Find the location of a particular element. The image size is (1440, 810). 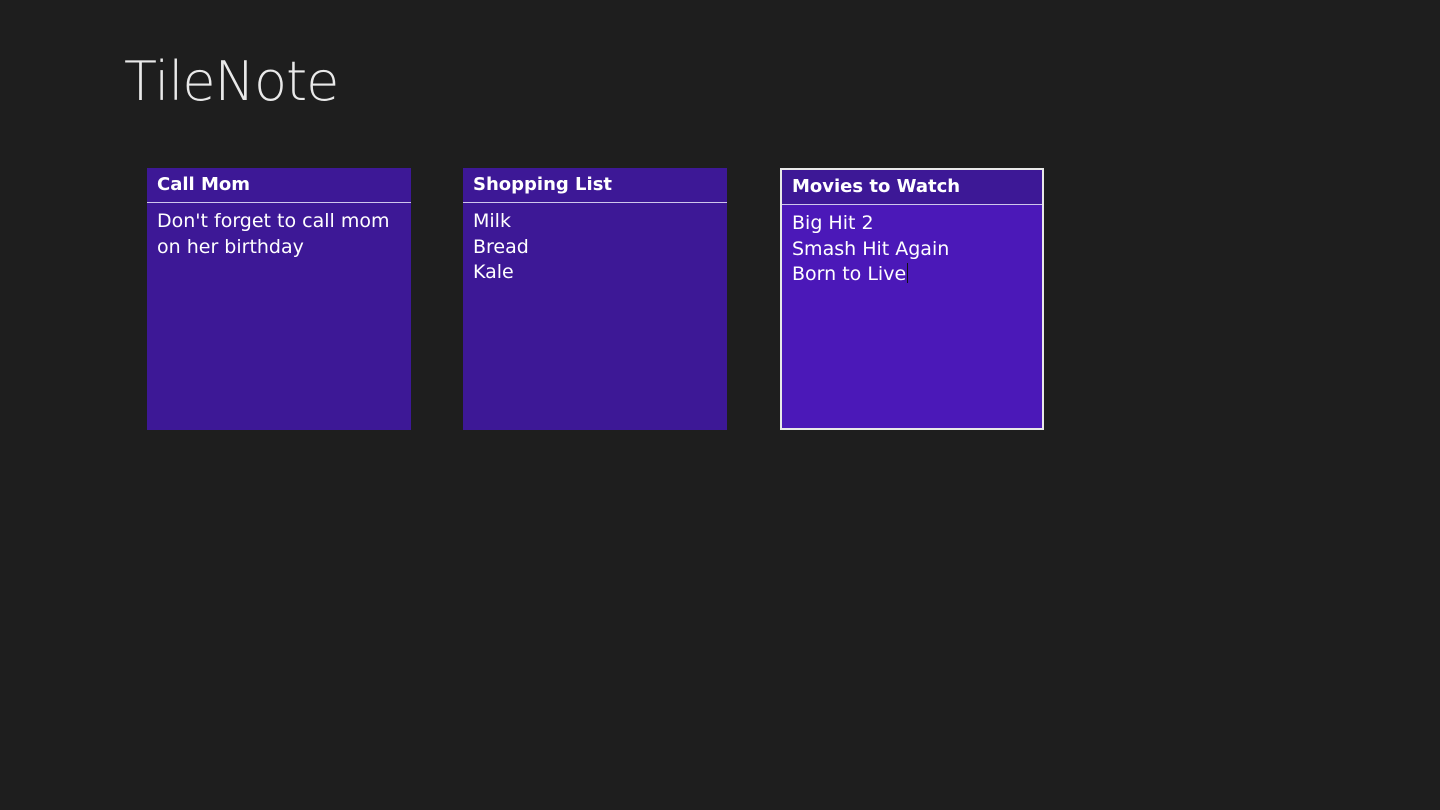

app-title: TileNote is located at coordinates (231, 81).